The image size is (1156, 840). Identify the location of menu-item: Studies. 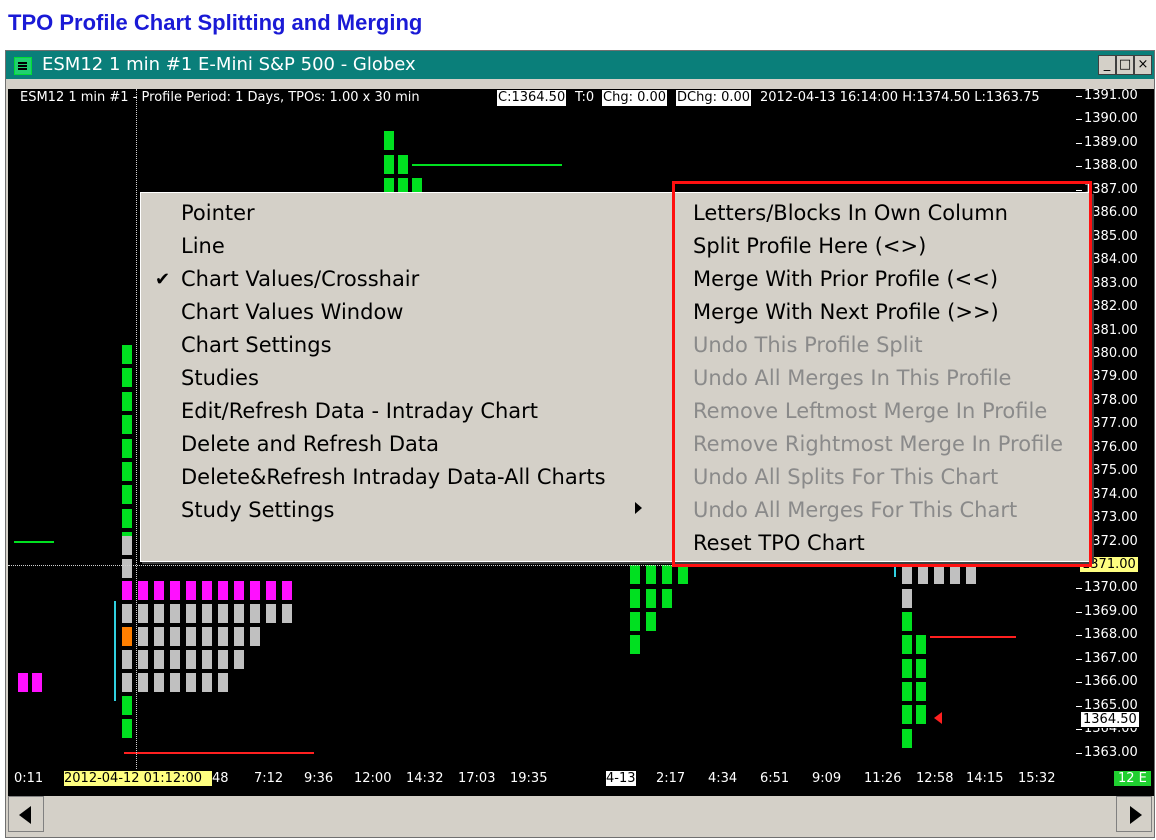
(220, 378).